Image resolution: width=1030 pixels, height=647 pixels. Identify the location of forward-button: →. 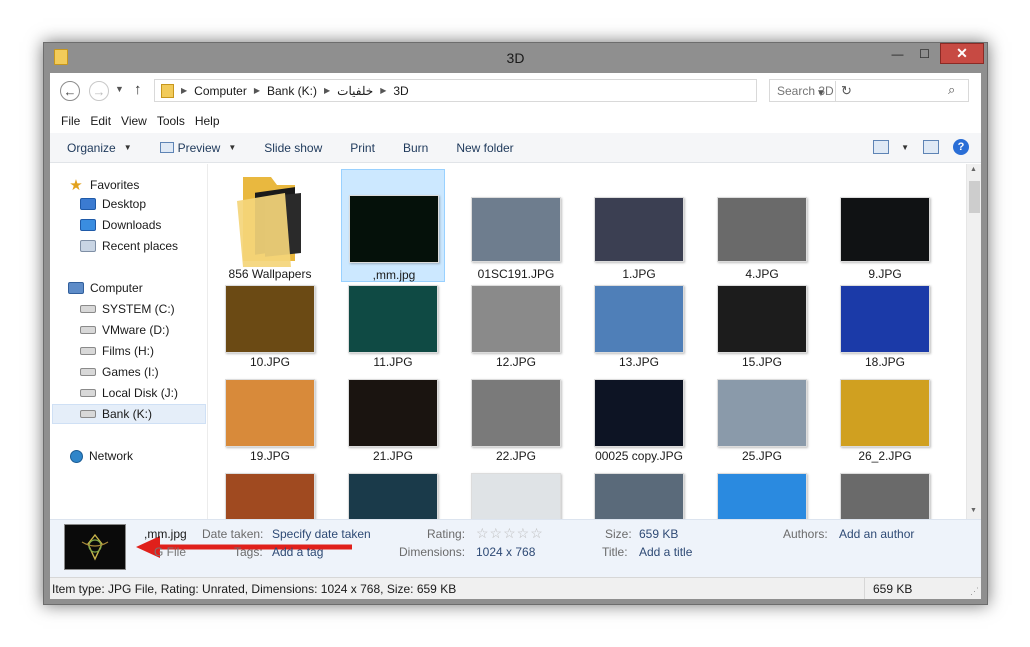
(99, 91).